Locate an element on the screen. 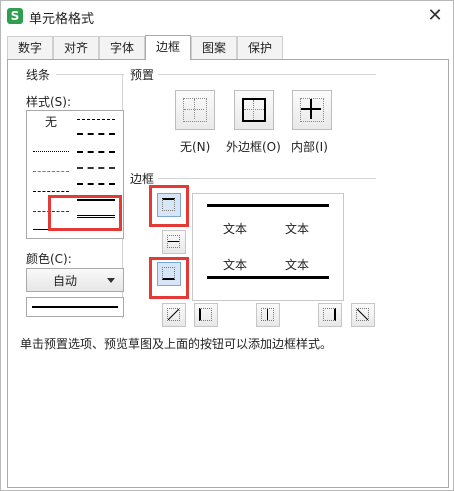 Image resolution: width=454 pixels, height=491 pixels. line-style-dotted is located at coordinates (51, 151).